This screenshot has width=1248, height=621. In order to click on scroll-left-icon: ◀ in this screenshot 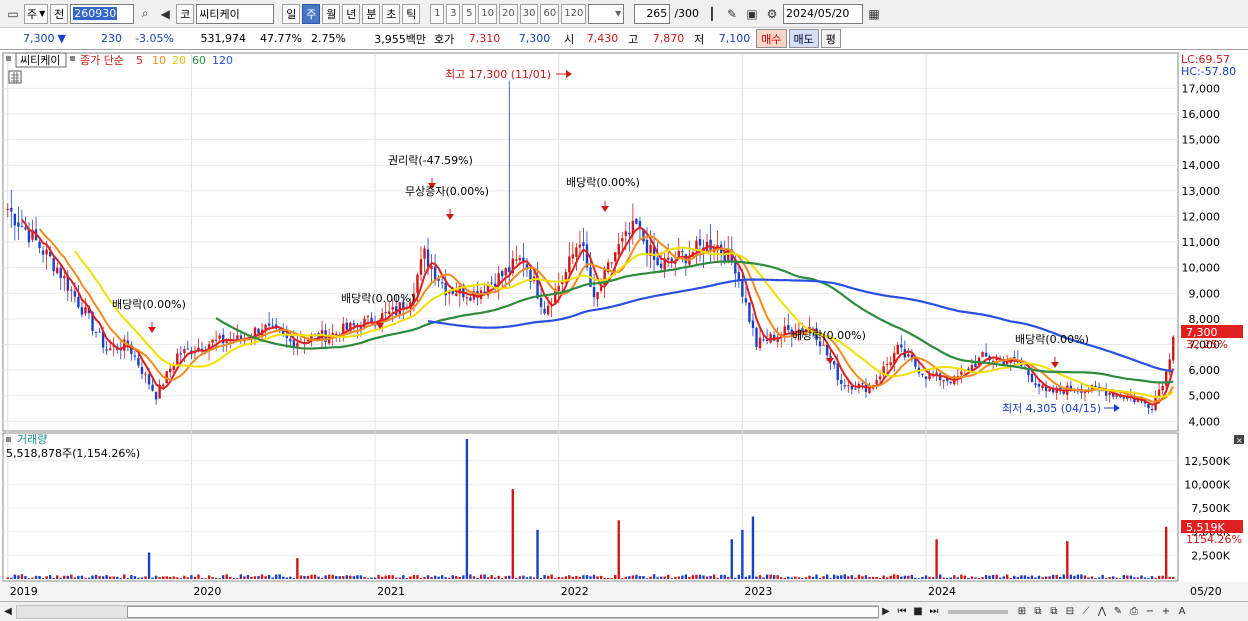, I will do `click(8, 612)`.